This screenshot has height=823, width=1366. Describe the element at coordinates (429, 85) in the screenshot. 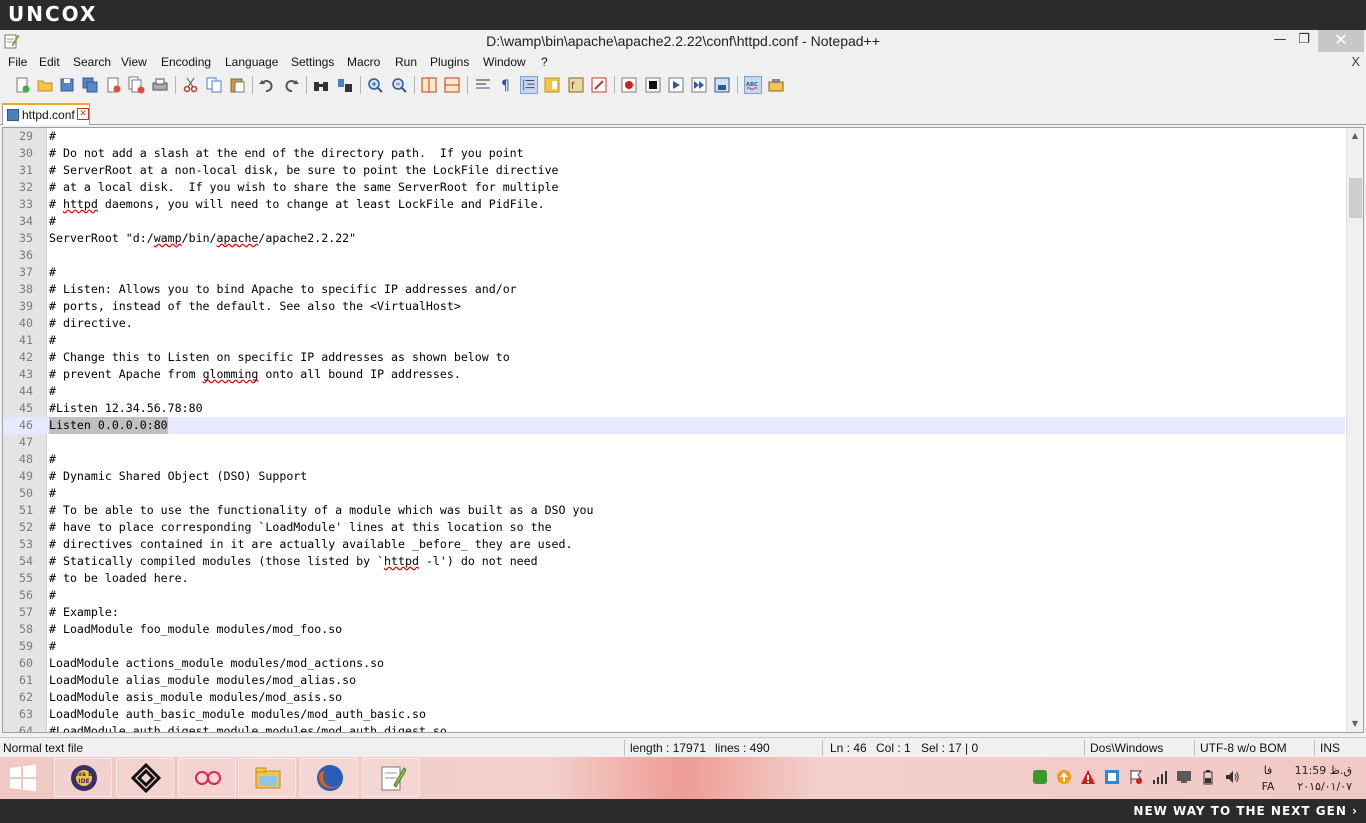

I see `sync-vertical-icon` at that location.